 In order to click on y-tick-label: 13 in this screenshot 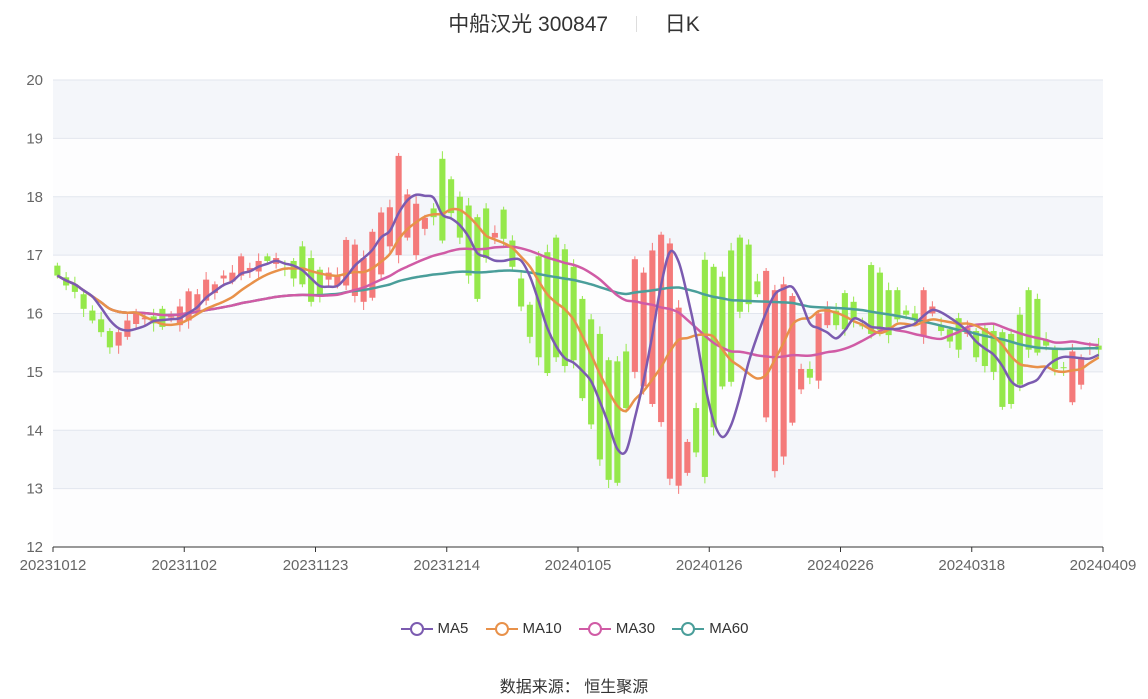, I will do `click(34, 489)`.